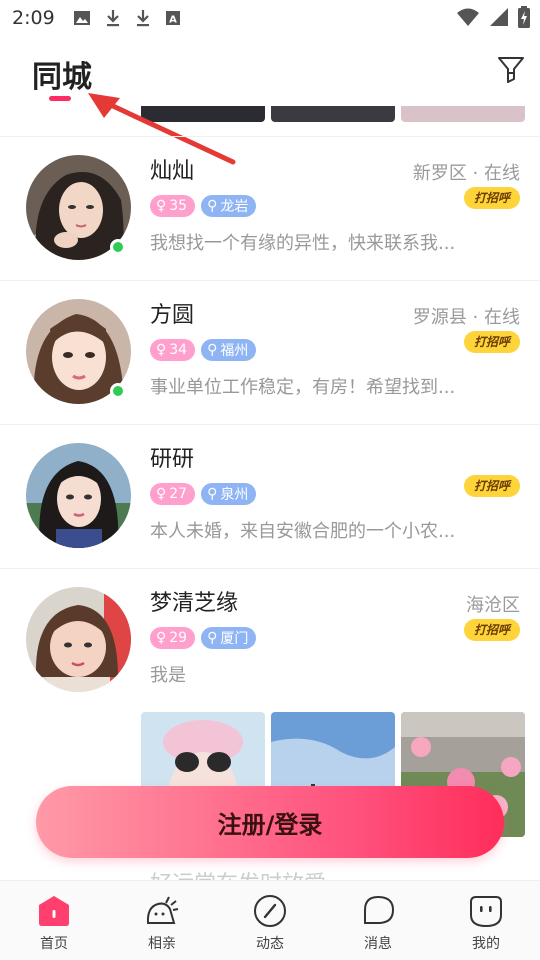  What do you see at coordinates (81, 18) in the screenshot?
I see `image-icon` at bounding box center [81, 18].